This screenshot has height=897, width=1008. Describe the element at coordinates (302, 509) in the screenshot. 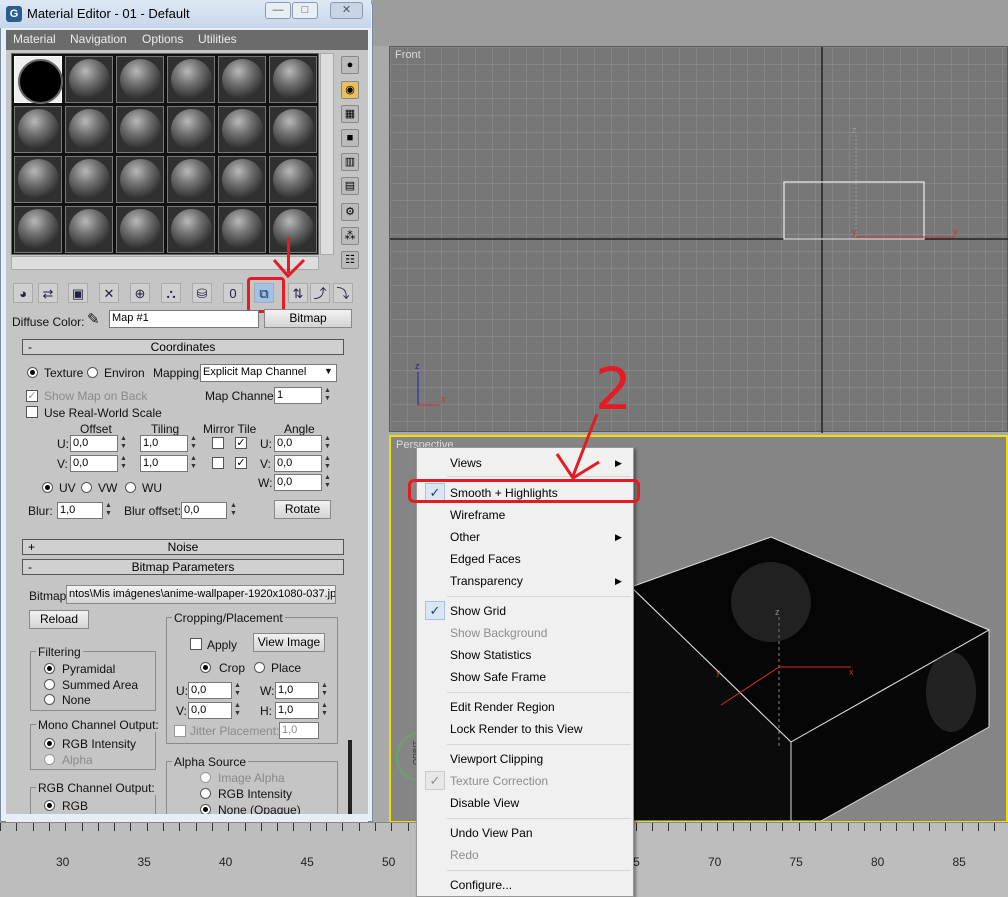

I see `rotate-button: Rotate` at that location.